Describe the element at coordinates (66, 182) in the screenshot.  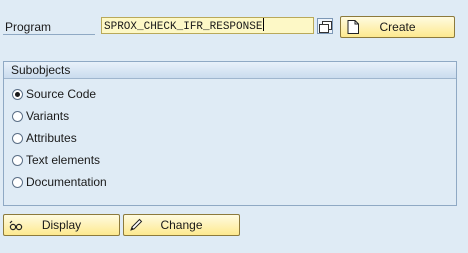
I see `radio-label: Documentation` at that location.